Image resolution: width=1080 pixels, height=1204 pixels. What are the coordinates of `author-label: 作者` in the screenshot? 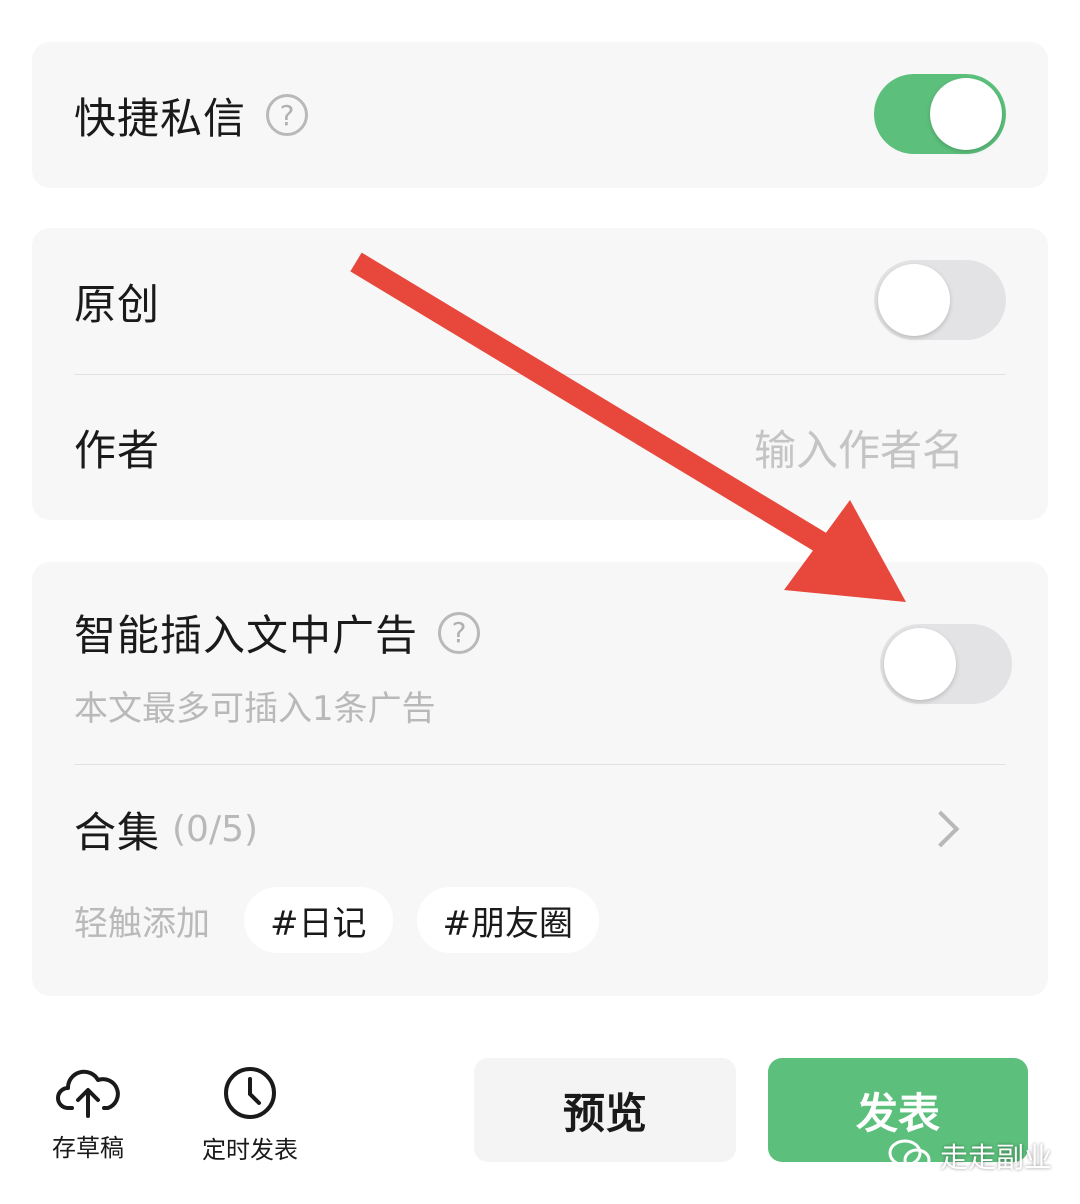 It's located at (117, 450).